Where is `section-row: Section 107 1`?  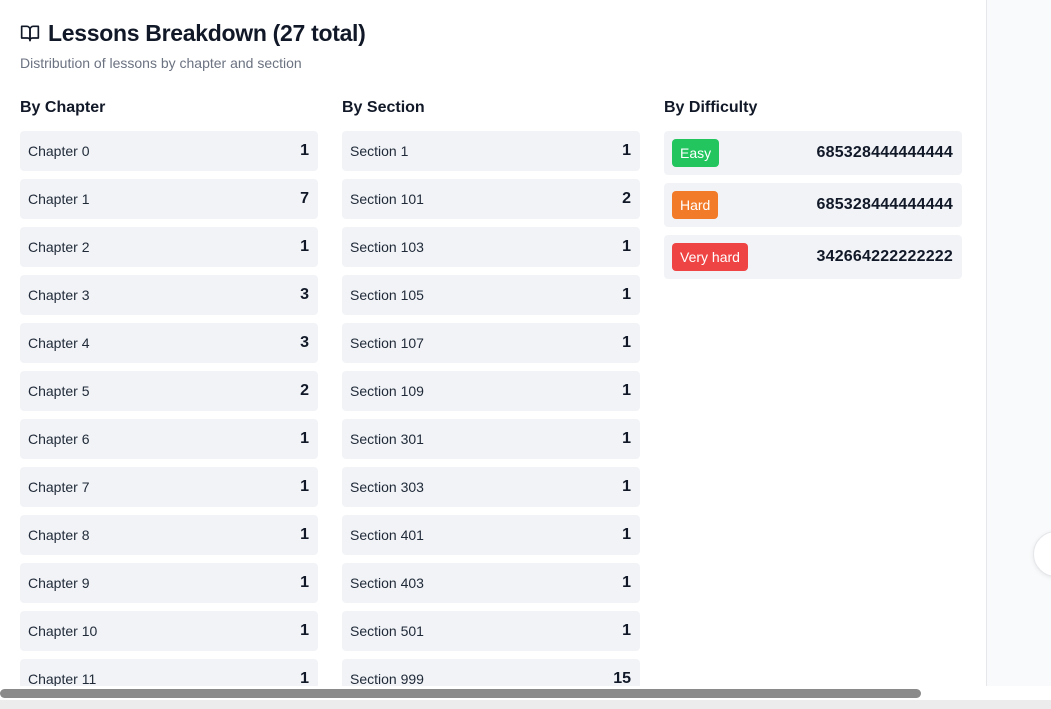
section-row: Section 107 1 is located at coordinates (491, 343).